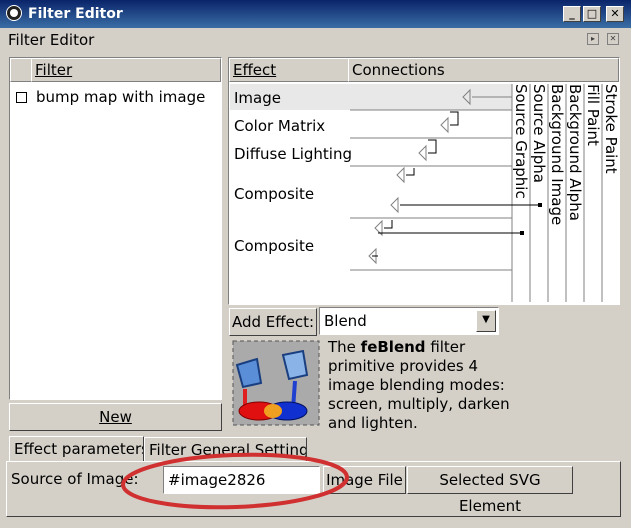  Describe the element at coordinates (393, 347) in the screenshot. I see `effect-name: feBlend` at that location.